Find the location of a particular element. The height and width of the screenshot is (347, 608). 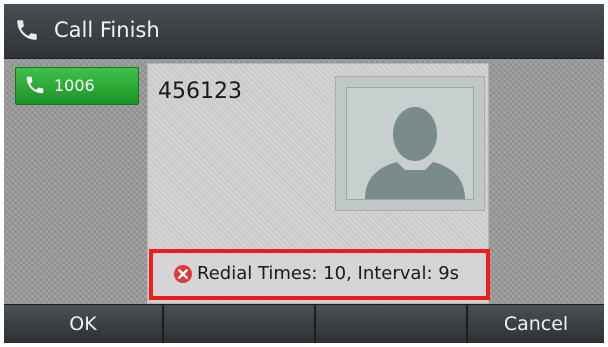

page-title: Call Finish is located at coordinates (107, 30).